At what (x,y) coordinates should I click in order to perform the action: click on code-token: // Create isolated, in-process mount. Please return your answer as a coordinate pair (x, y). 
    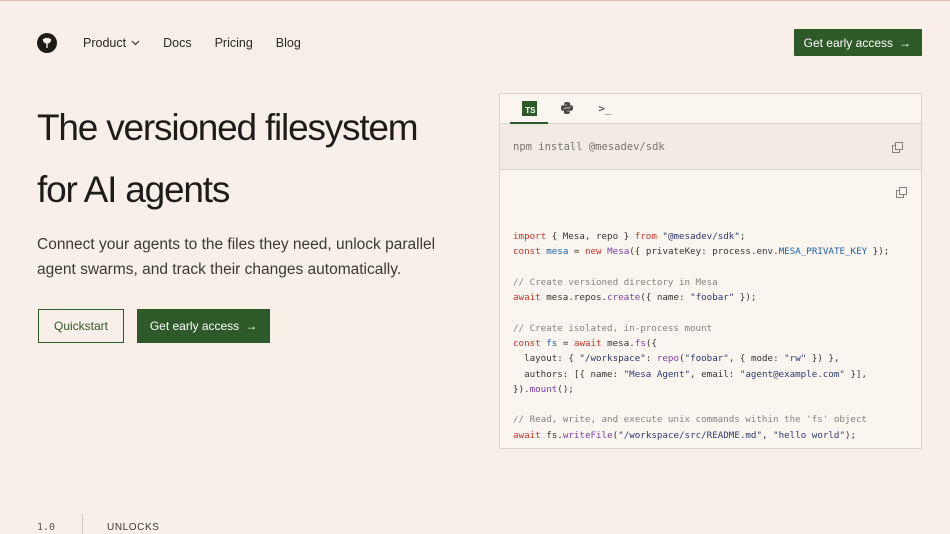
    Looking at the image, I should click on (613, 328).